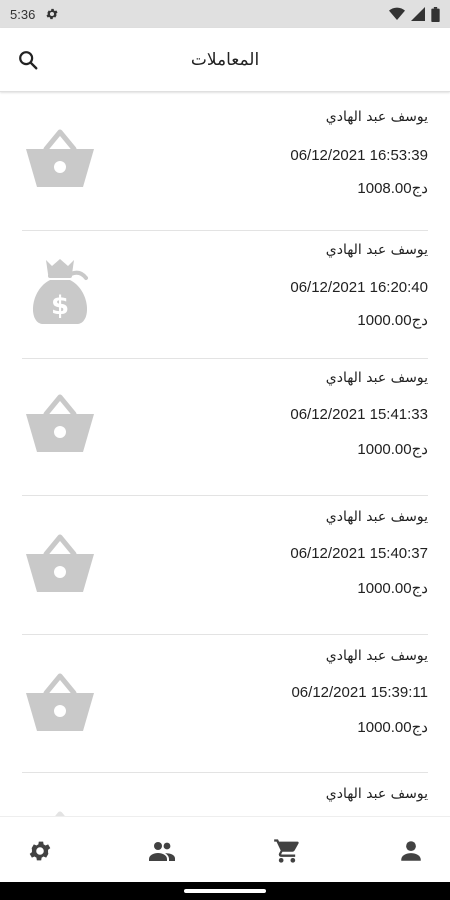  What do you see at coordinates (225, 794) in the screenshot?
I see `transaction-item: يوسف عبد الهادي` at bounding box center [225, 794].